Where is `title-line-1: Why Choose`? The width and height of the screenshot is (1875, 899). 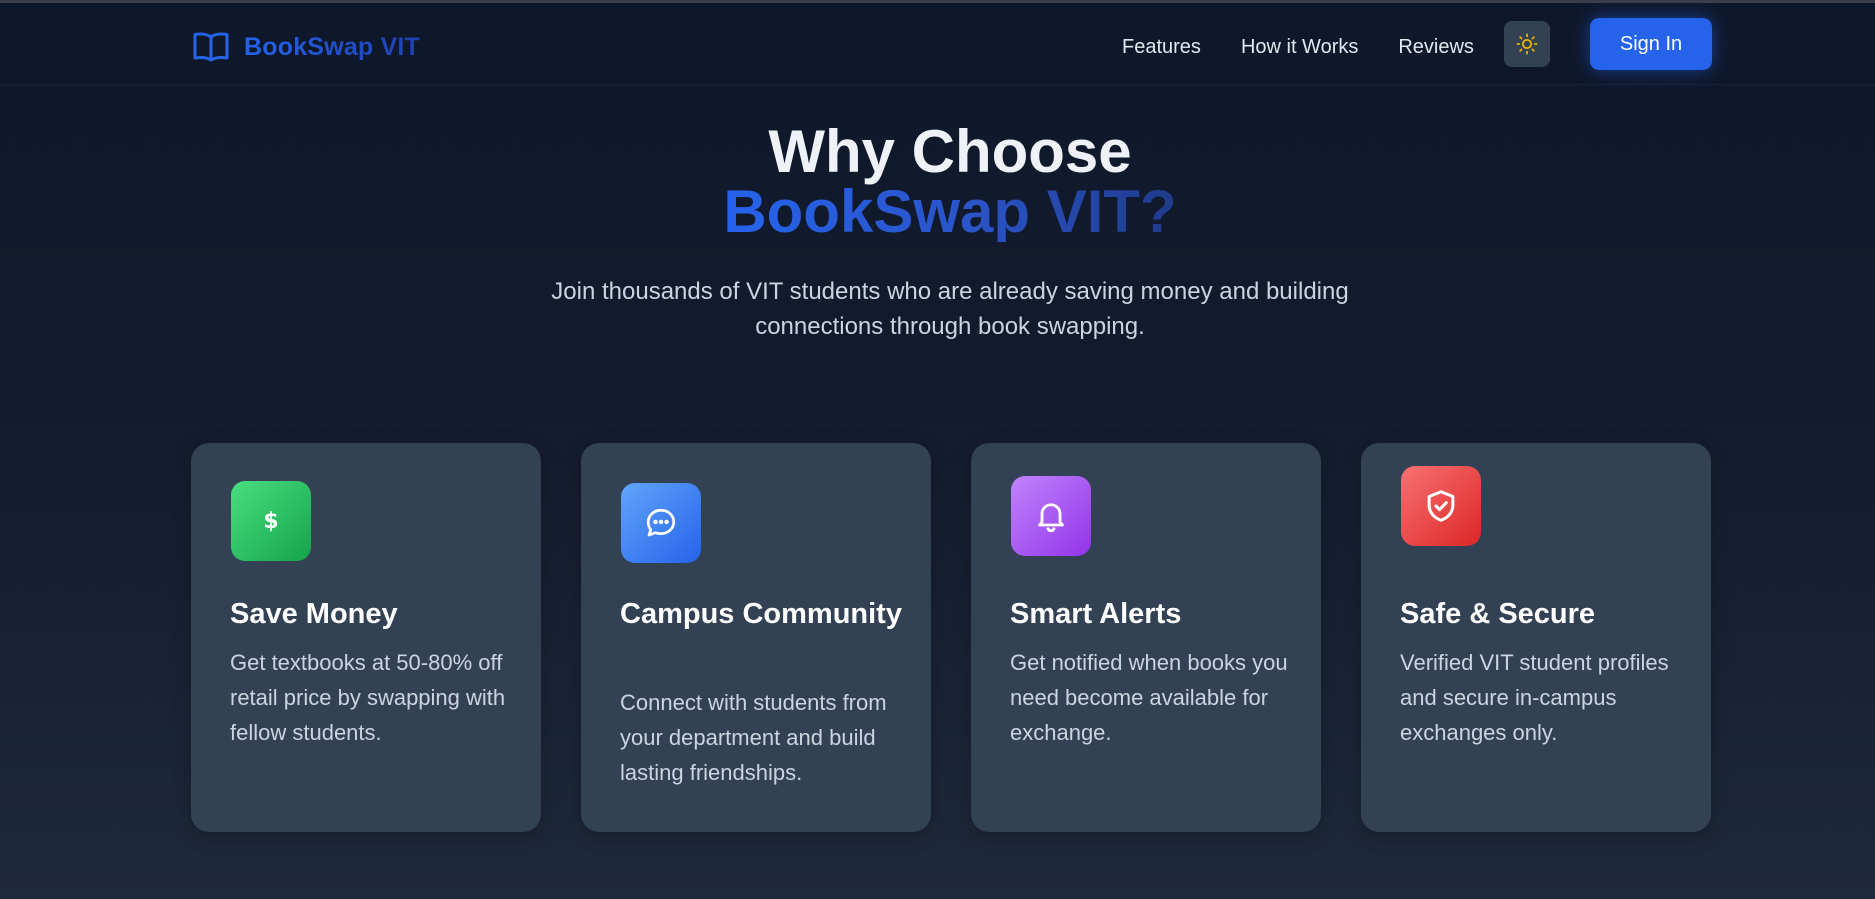
title-line-1: Why Choose is located at coordinates (950, 151).